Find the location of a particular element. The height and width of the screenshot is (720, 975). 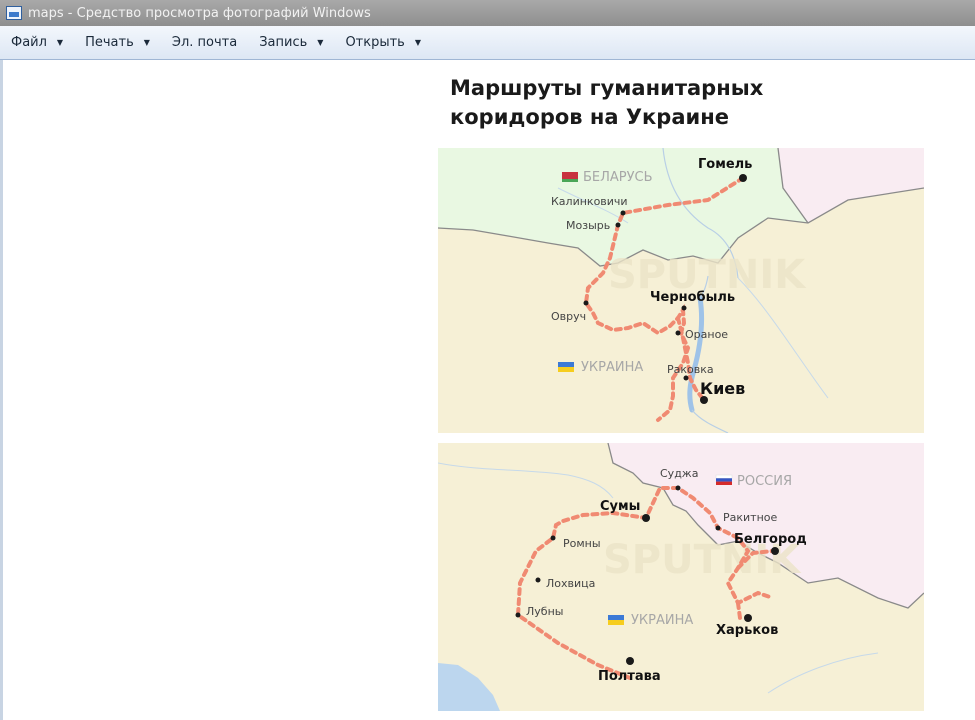

city-label-rakovka: Раковка is located at coordinates (690, 369).